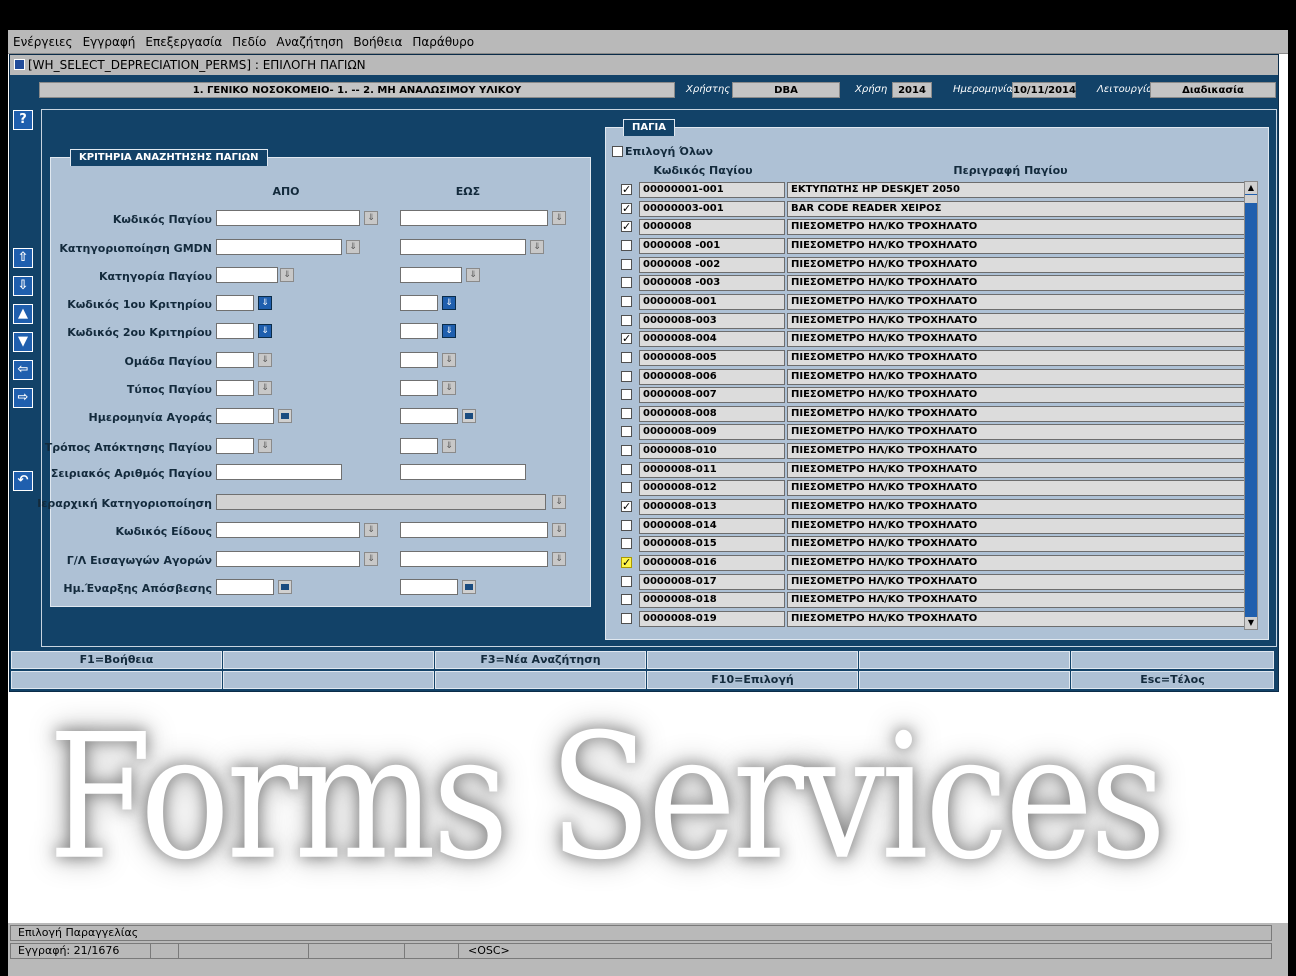 Image resolution: width=1296 pixels, height=976 pixels. Describe the element at coordinates (712, 618) in the screenshot. I see `asset-code-cell: 0000008-019` at that location.